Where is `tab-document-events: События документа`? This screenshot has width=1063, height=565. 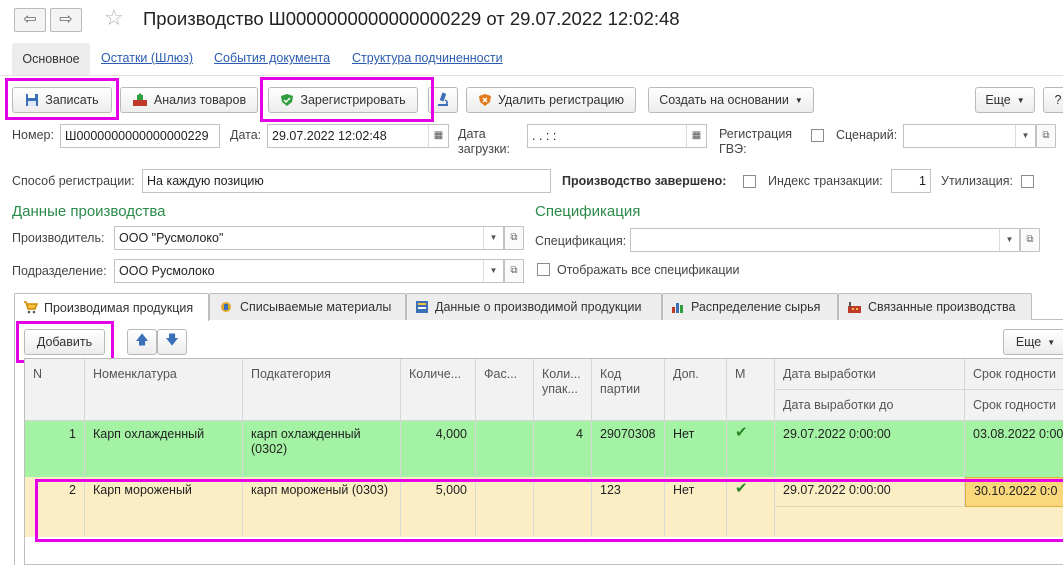
tab-document-events: События документа is located at coordinates (272, 58).